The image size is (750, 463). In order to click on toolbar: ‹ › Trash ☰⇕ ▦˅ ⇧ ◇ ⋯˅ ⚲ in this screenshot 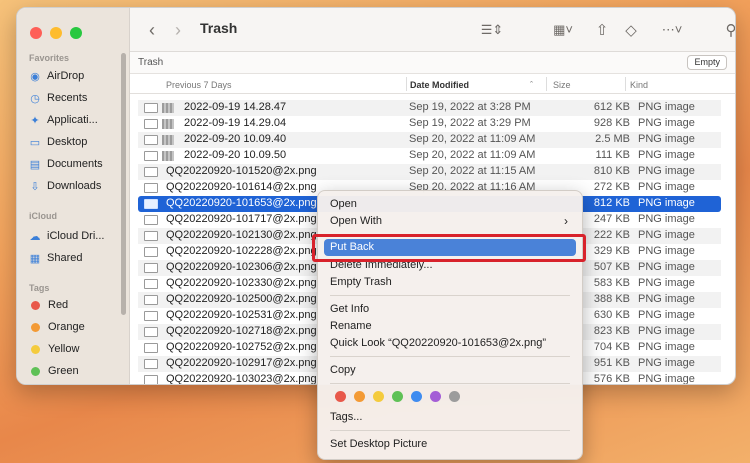, I will do `click(432, 30)`.